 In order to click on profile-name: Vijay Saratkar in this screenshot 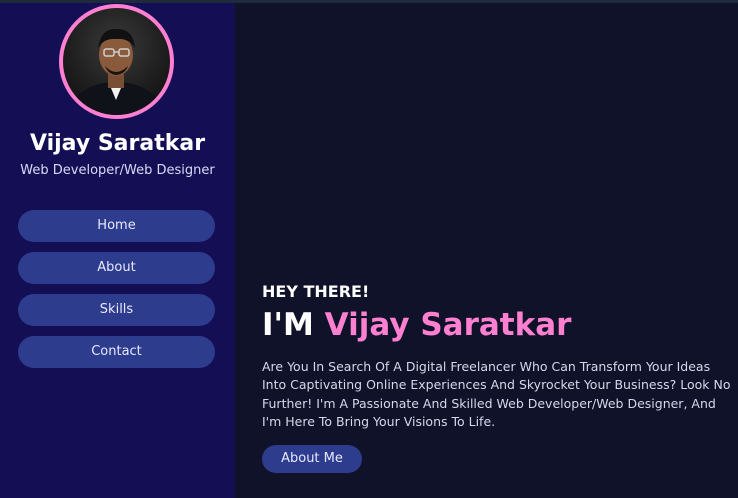, I will do `click(117, 143)`.